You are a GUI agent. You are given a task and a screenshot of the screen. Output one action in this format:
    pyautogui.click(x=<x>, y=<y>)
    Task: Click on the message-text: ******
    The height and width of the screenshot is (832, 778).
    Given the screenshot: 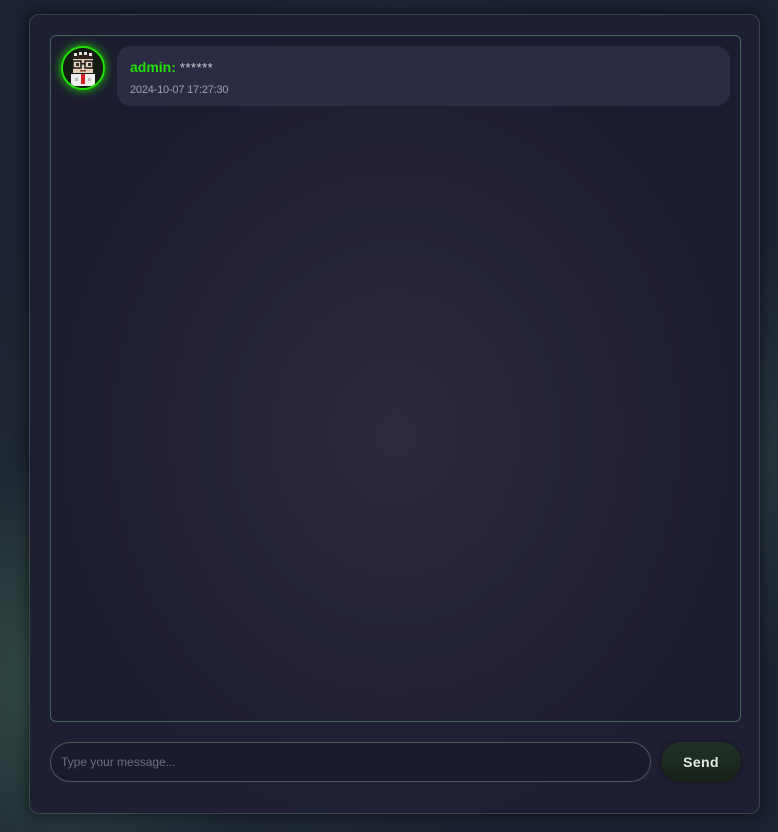 What is the action you would take?
    pyautogui.click(x=196, y=67)
    